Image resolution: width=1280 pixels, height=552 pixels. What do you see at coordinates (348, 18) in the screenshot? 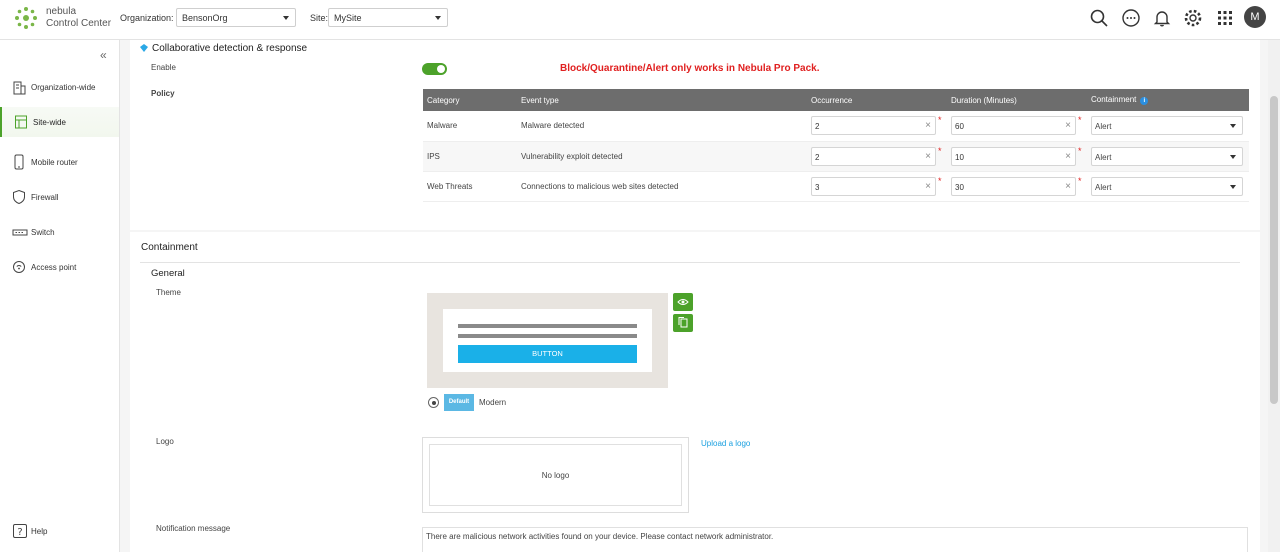
I see `site-value: MySite` at bounding box center [348, 18].